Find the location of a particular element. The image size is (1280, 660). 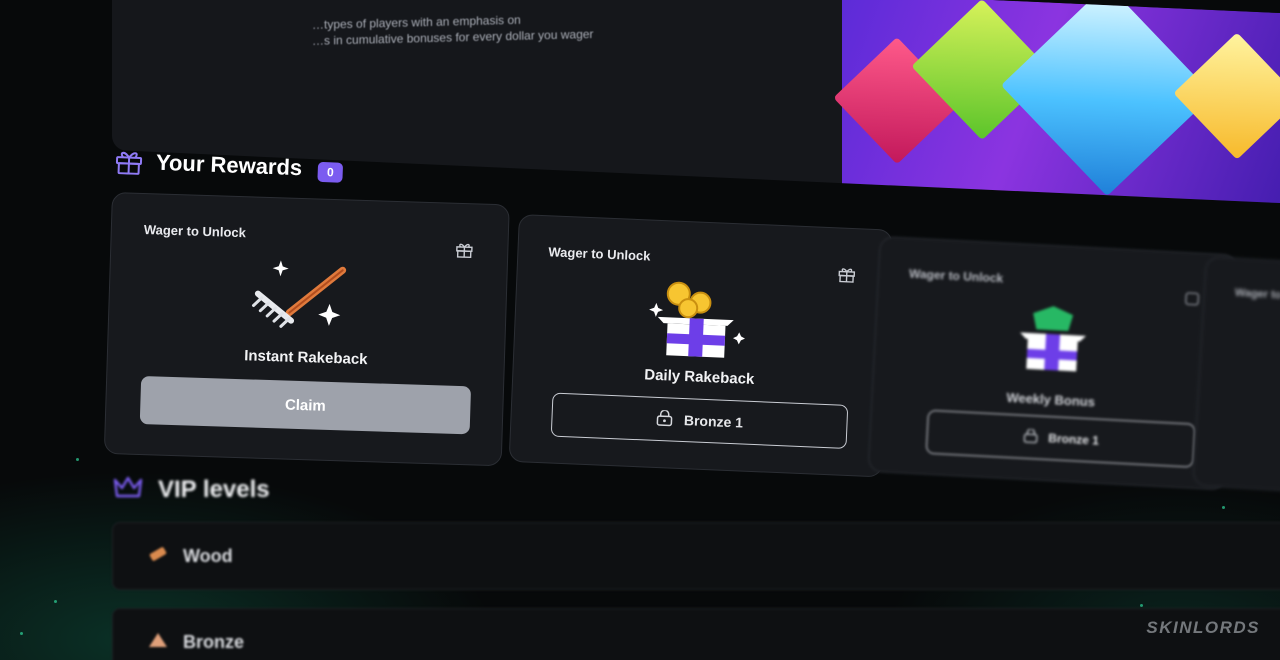

hero-gems-image is located at coordinates (1056, 102).